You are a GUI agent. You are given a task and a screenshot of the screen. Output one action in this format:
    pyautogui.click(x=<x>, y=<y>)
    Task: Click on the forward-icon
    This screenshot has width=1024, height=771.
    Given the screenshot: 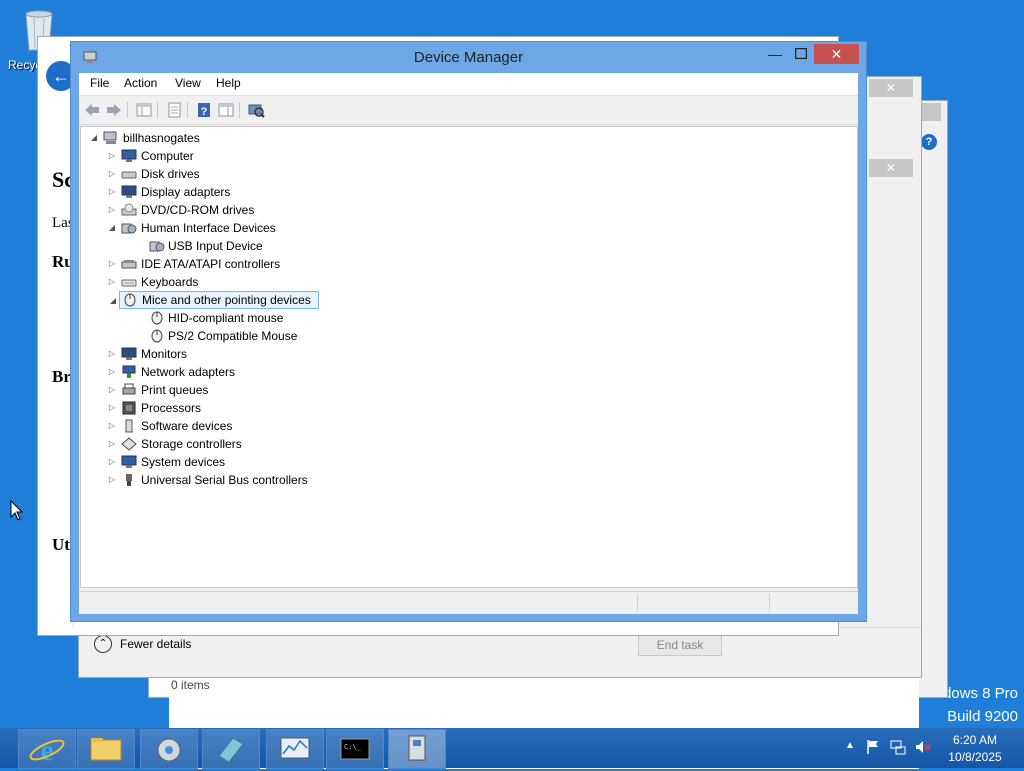 What is the action you would take?
    pyautogui.click(x=114, y=110)
    